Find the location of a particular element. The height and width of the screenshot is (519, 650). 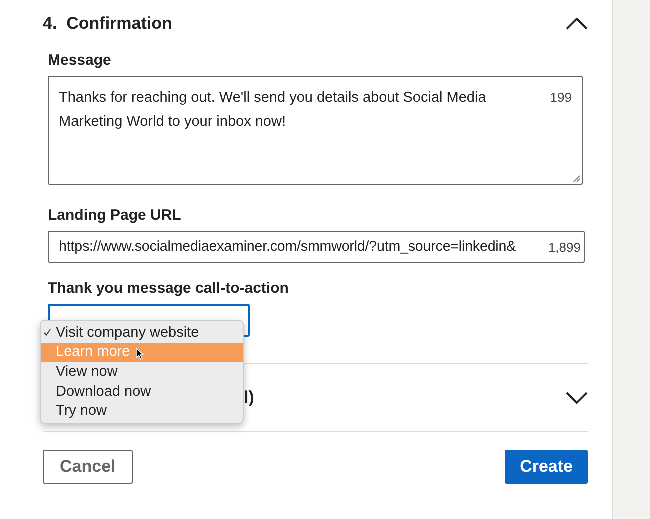

character-counter: 1,899 is located at coordinates (564, 247).